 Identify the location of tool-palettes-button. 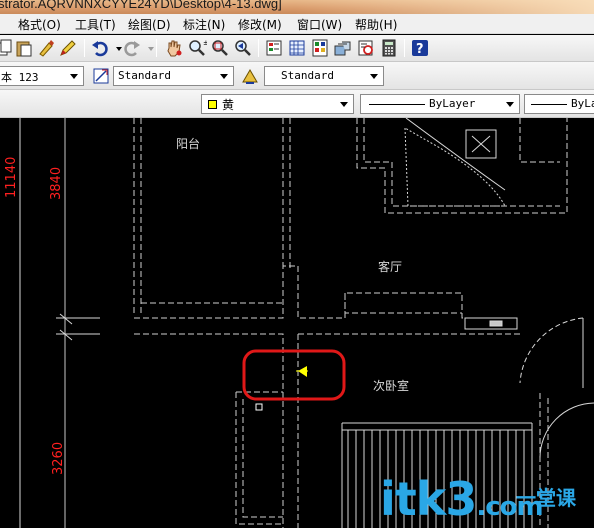
(320, 48).